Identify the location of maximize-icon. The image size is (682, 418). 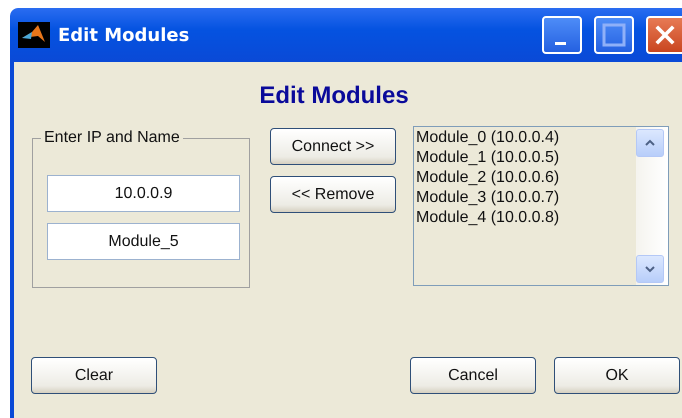
(614, 35).